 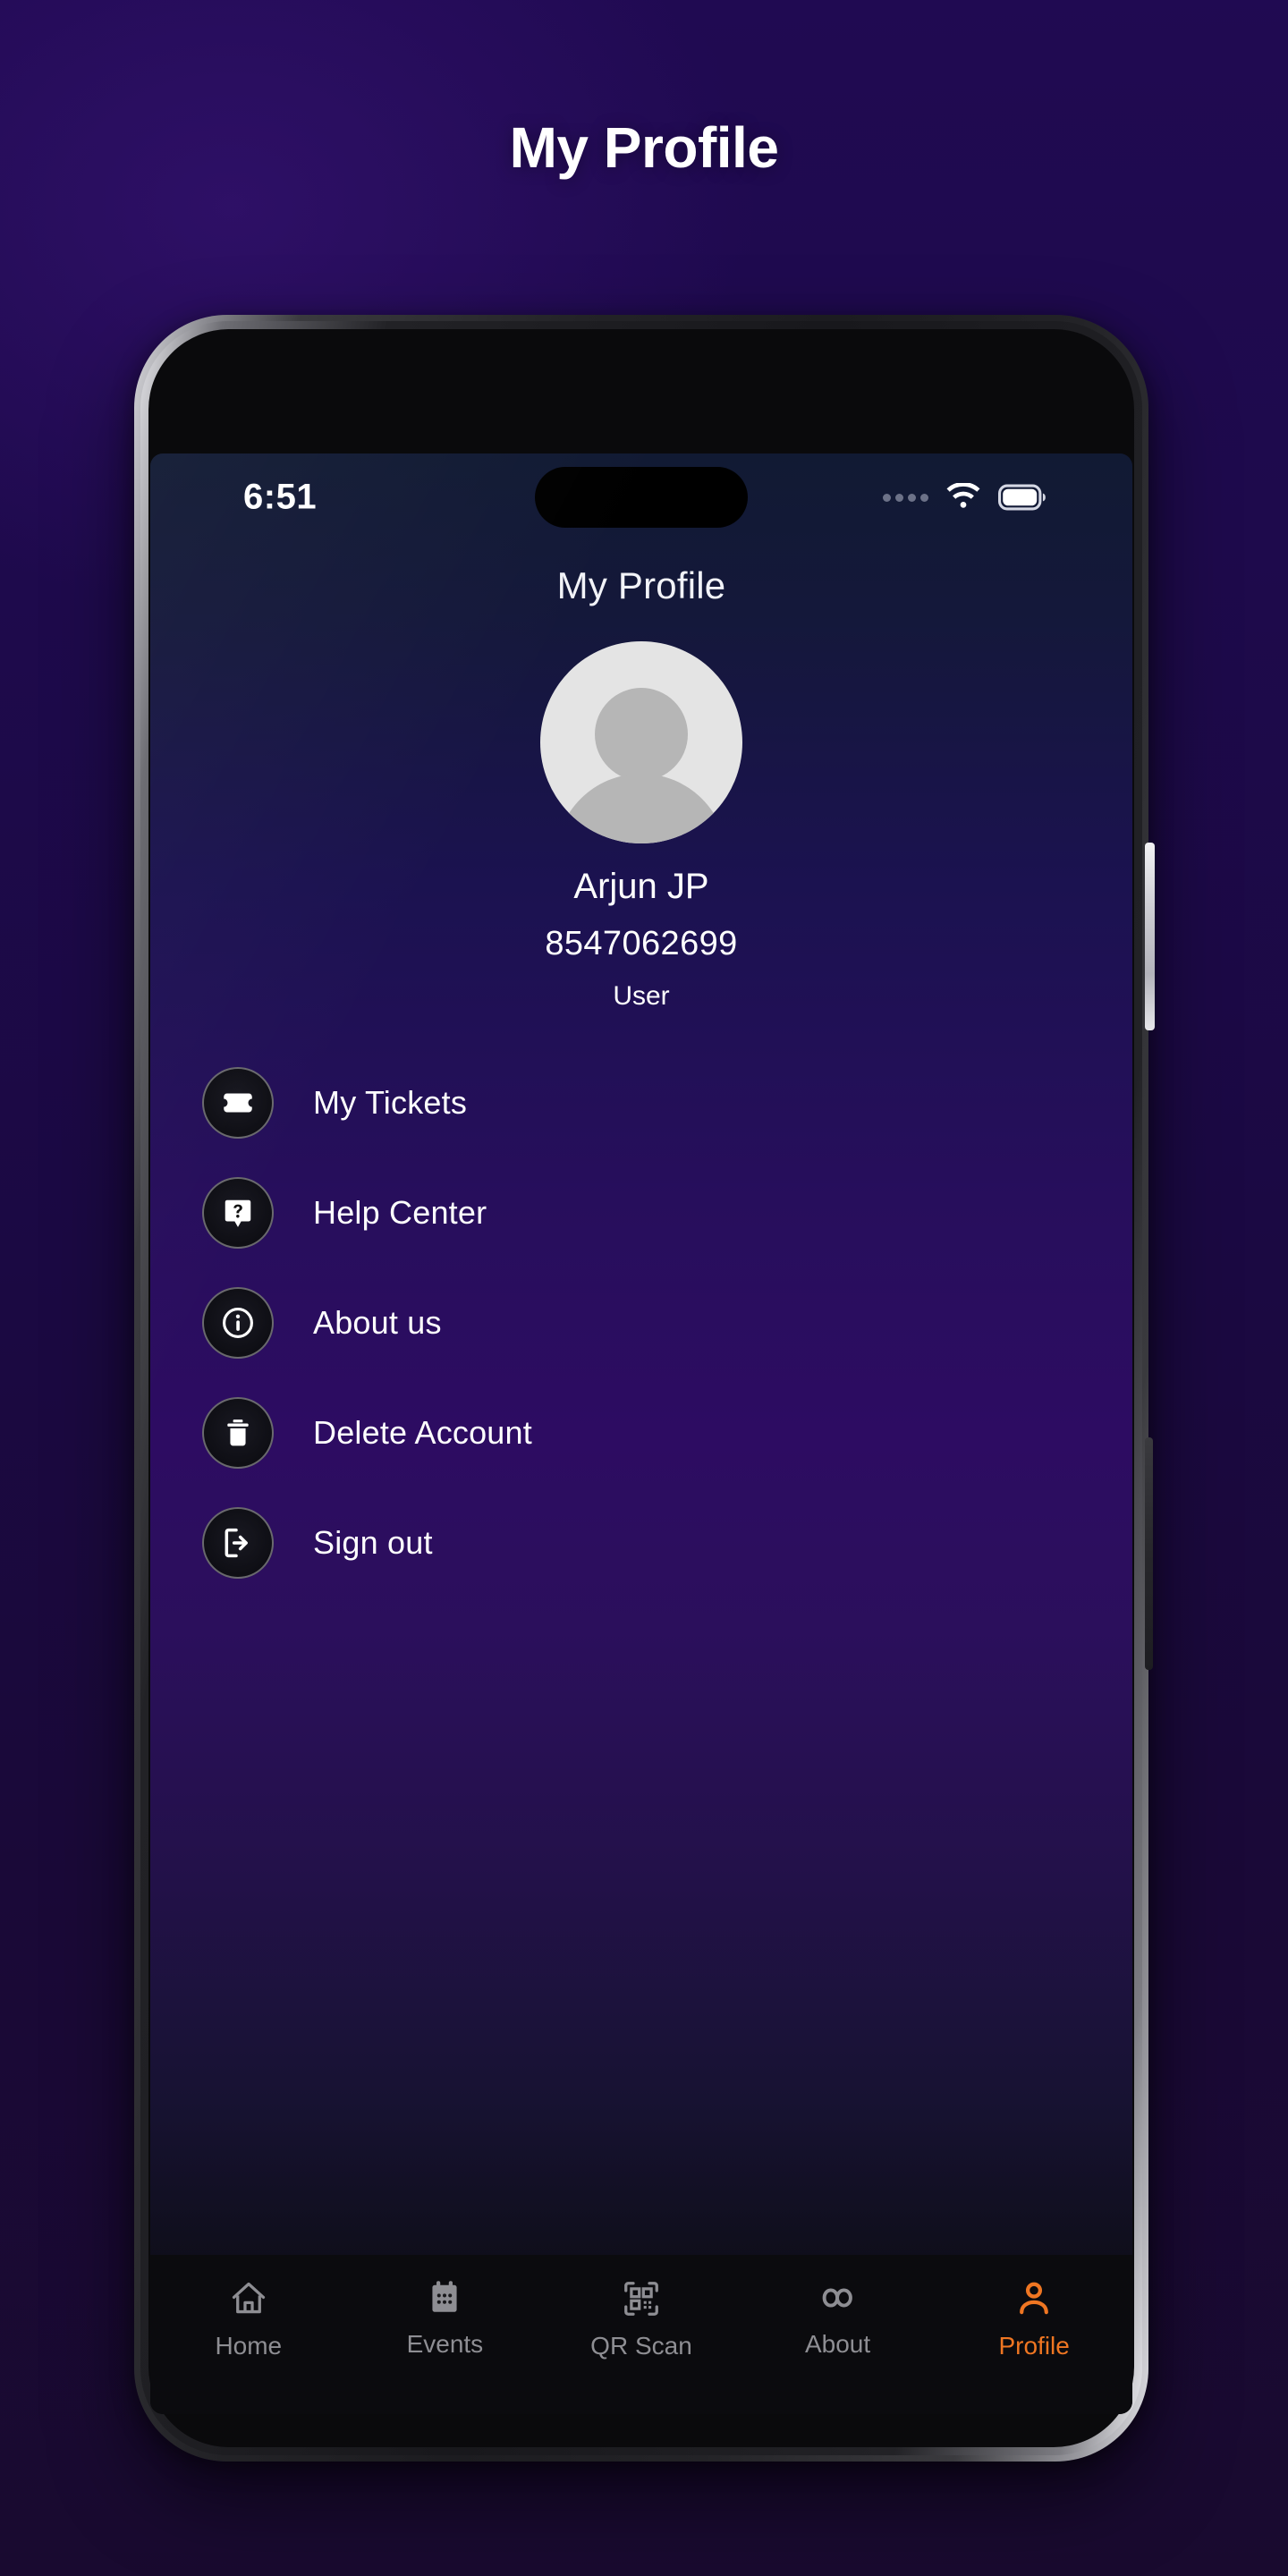 What do you see at coordinates (238, 1432) in the screenshot?
I see `trash-icon` at bounding box center [238, 1432].